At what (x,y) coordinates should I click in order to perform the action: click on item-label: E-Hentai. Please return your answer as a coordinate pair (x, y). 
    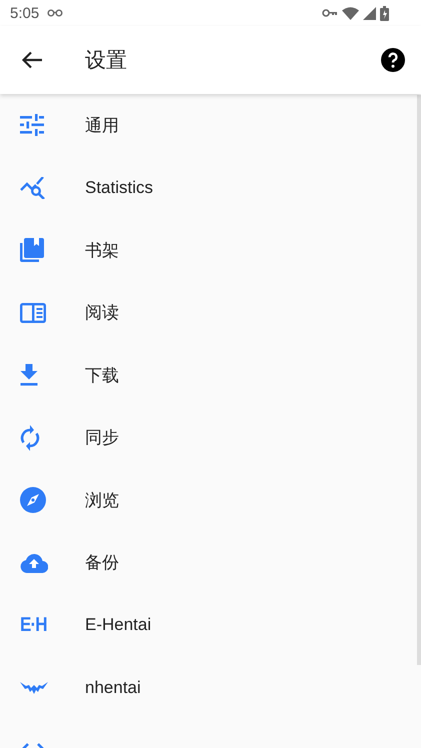
    Looking at the image, I should click on (118, 625).